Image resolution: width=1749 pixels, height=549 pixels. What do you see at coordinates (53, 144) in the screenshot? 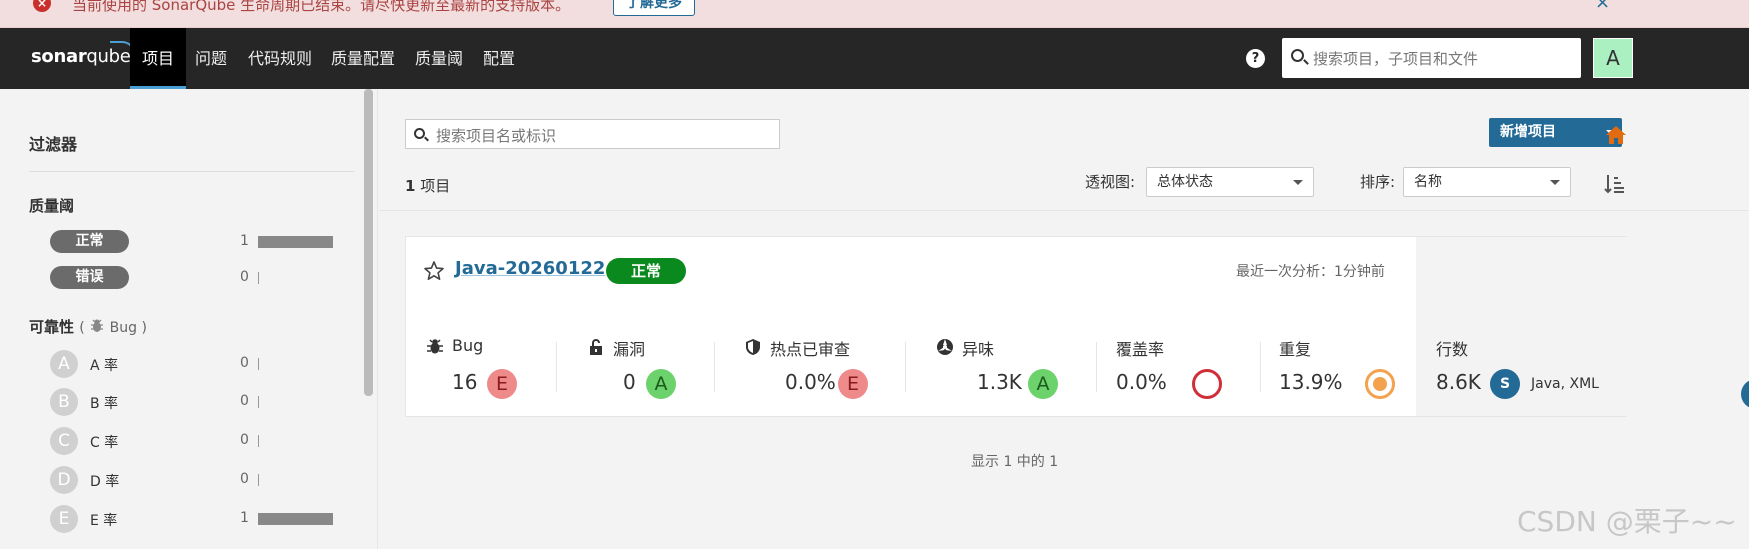
I see `filters-title: 过滤器` at bounding box center [53, 144].